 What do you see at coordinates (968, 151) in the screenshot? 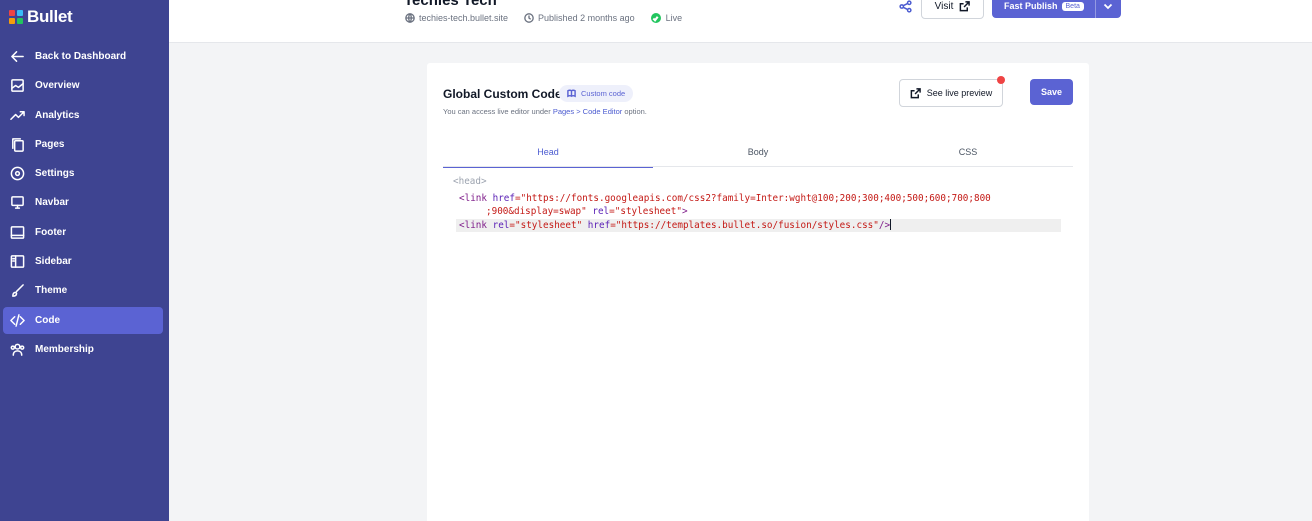
I see `tab-css: CSS` at bounding box center [968, 151].